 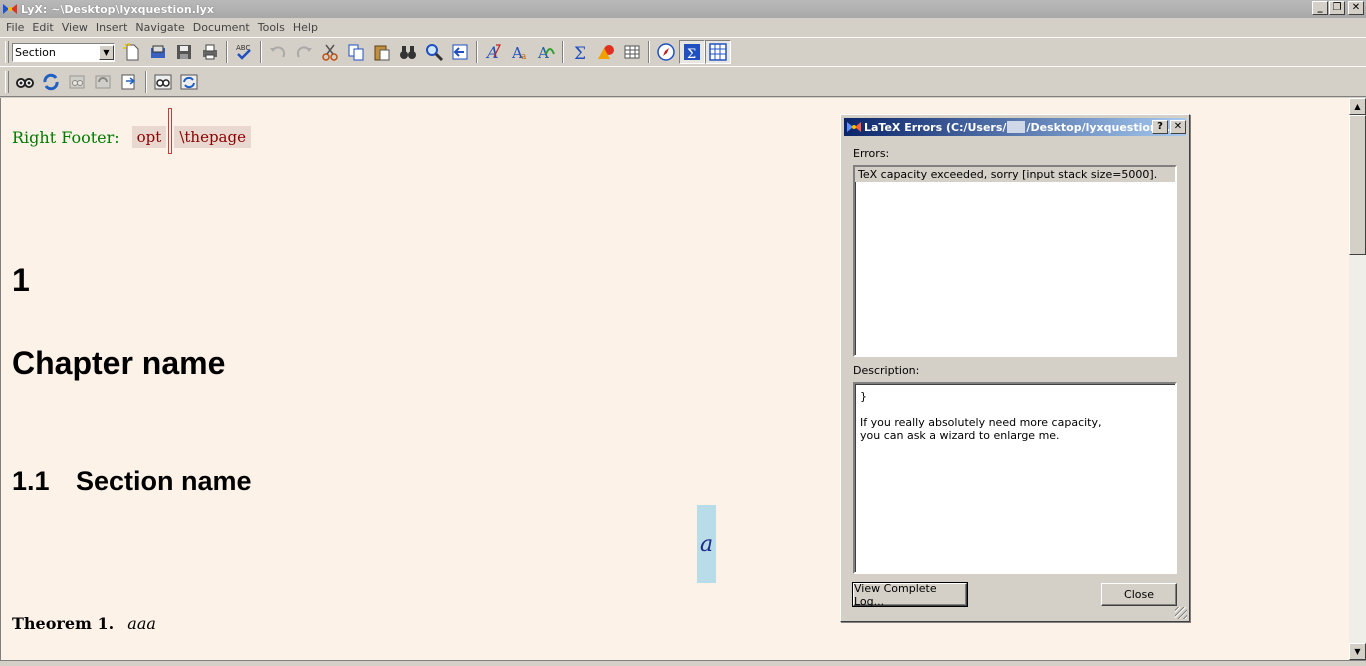 I want to click on scroll-down-icon: ▼, so click(x=1357, y=651).